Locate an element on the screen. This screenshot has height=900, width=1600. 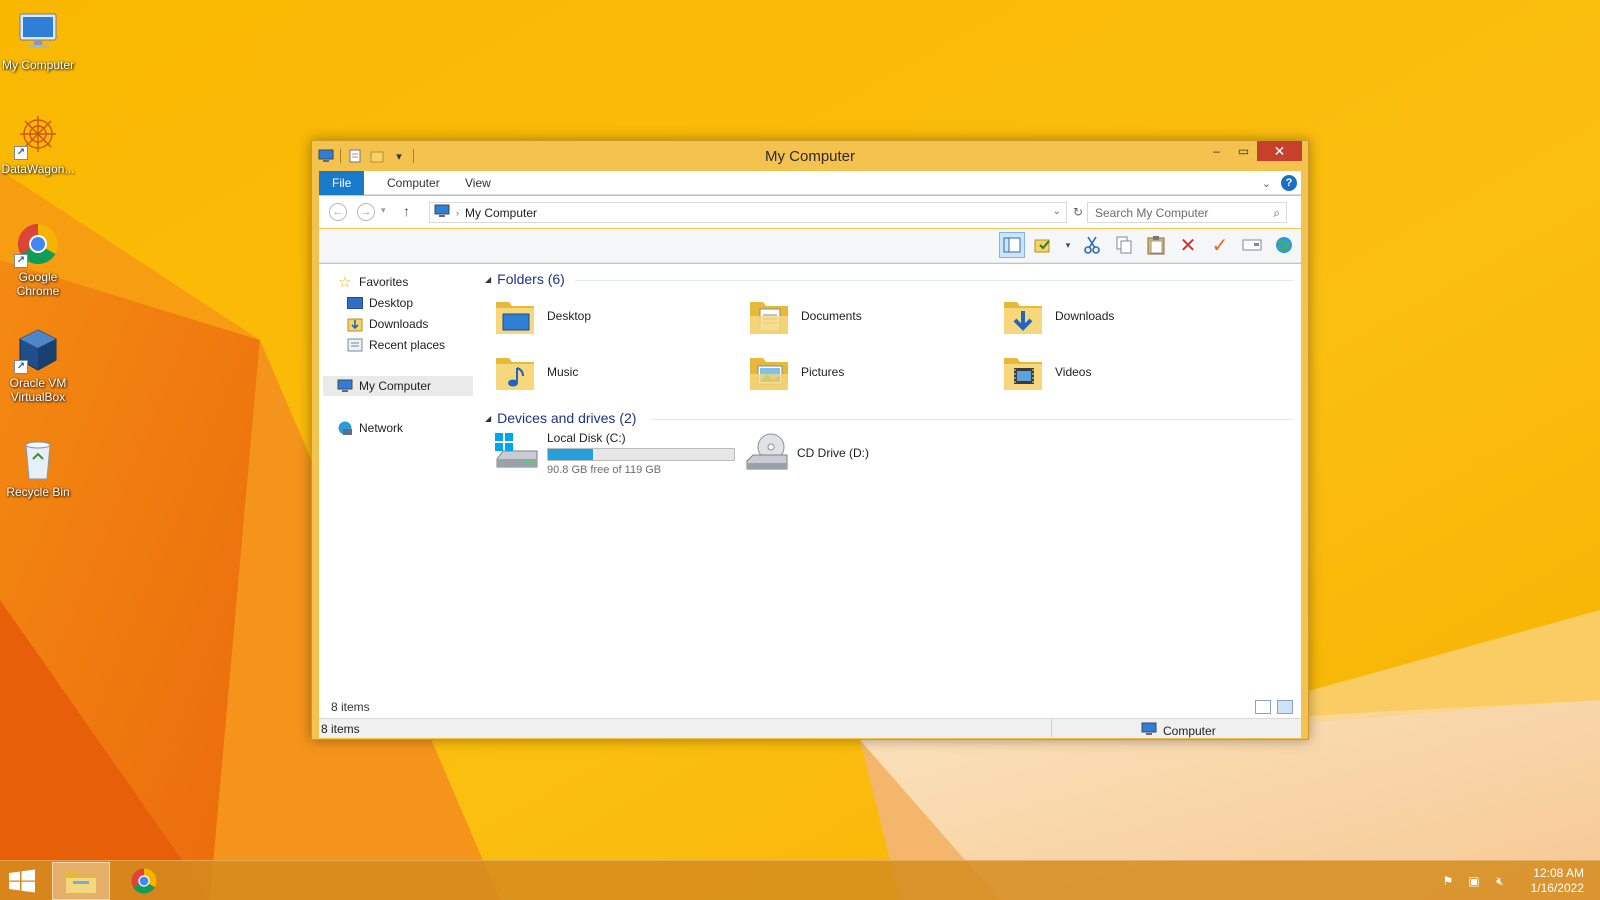
folder-tile-music: Music is located at coordinates (535, 372).